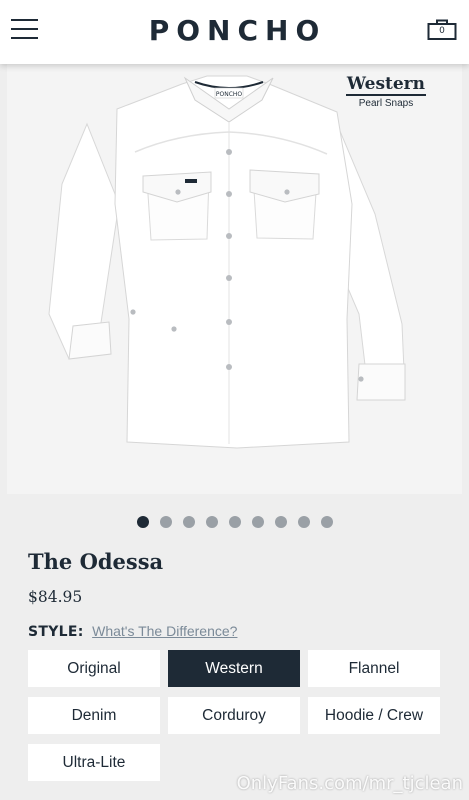 This screenshot has width=469, height=800. What do you see at coordinates (55, 597) in the screenshot?
I see `product-price: $84.95` at bounding box center [55, 597].